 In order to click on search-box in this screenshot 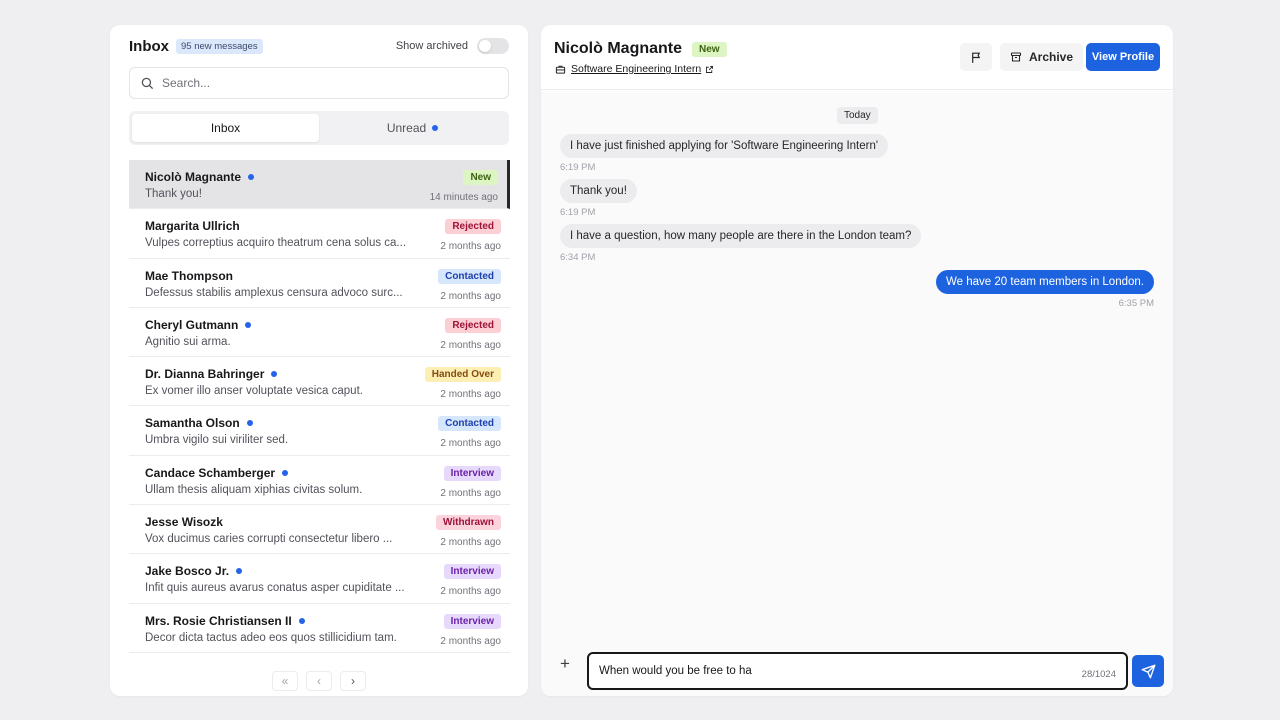, I will do `click(319, 83)`.